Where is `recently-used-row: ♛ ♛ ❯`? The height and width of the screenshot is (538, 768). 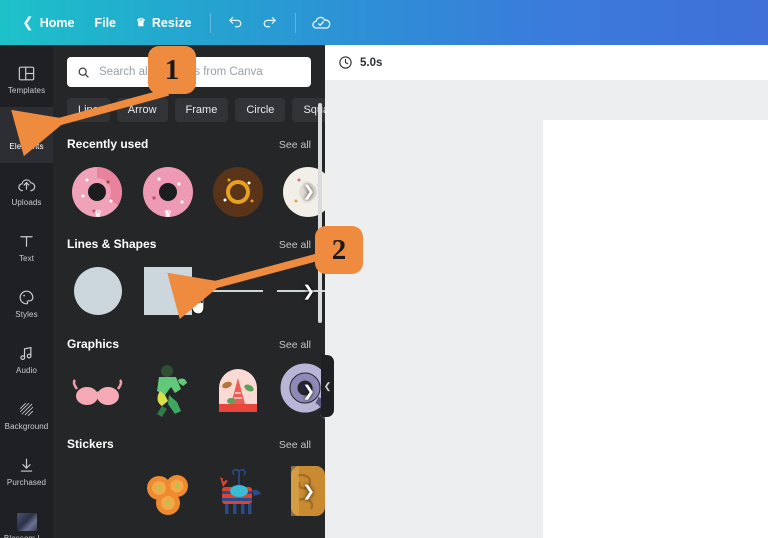
recently-used-row: ♛ ♛ ❯ is located at coordinates (196, 191).